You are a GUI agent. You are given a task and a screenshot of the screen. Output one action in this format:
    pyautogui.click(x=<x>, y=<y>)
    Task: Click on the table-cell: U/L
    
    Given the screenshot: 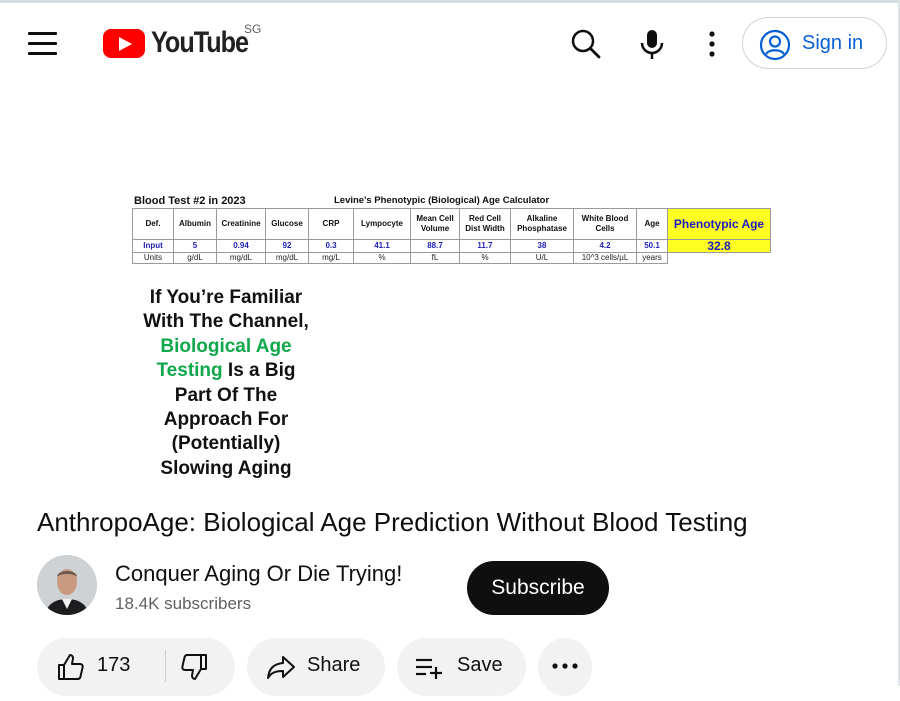 What is the action you would take?
    pyautogui.click(x=542, y=258)
    